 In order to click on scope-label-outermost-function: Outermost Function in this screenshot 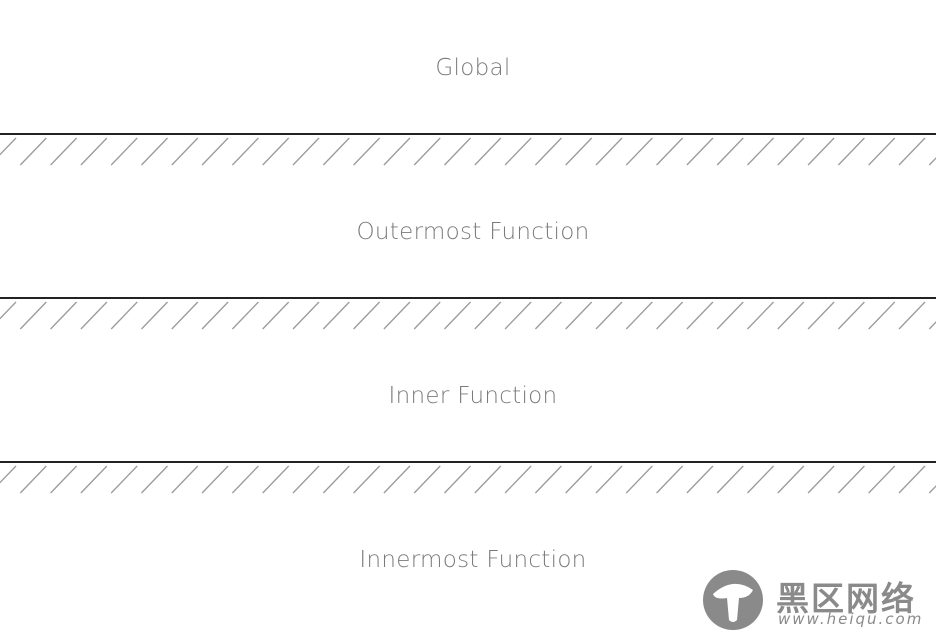, I will do `click(473, 232)`.